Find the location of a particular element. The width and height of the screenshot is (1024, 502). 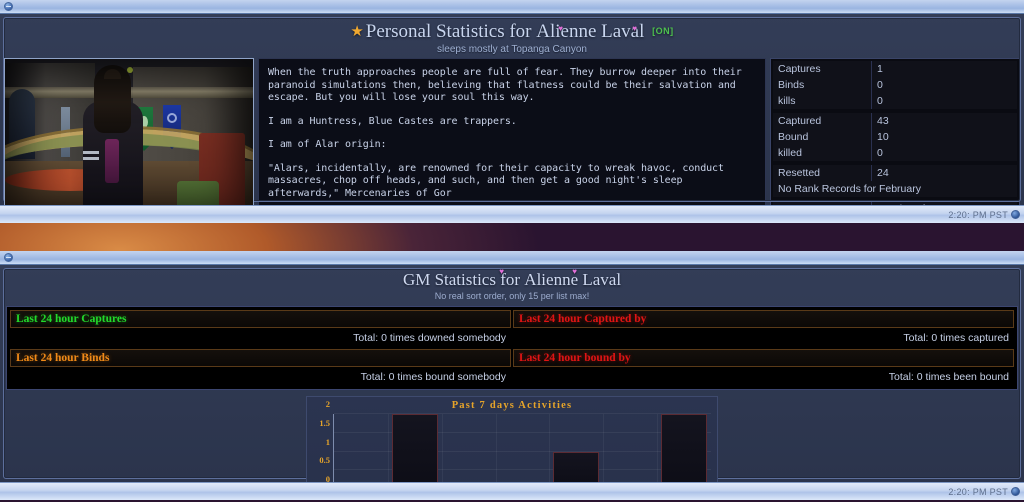

table-row: killed 0 is located at coordinates (895, 153).